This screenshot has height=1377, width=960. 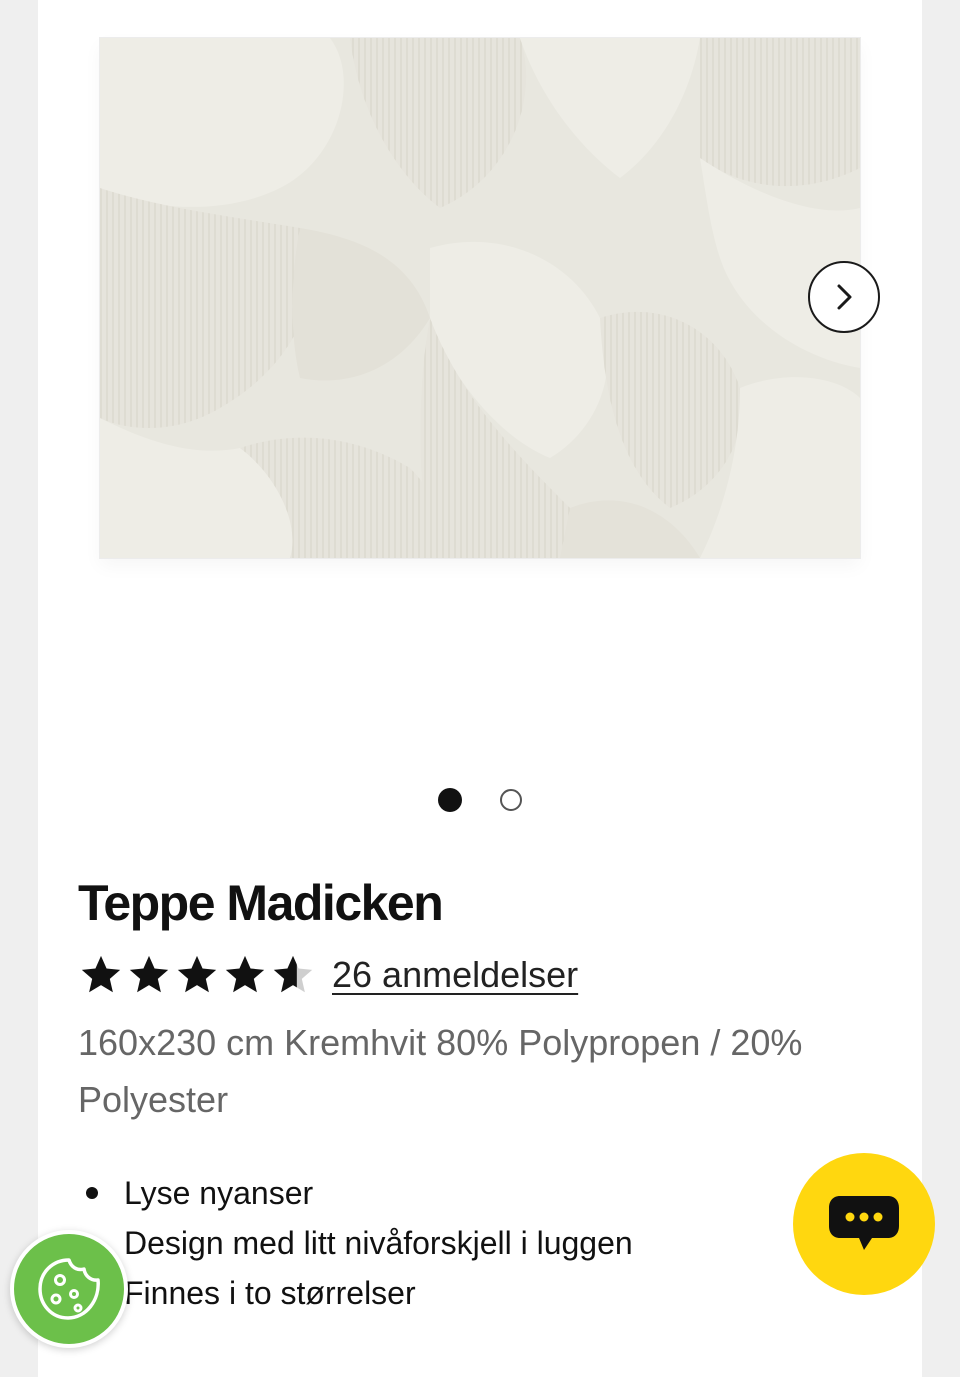 I want to click on cookie-icon, so click(x=69, y=1289).